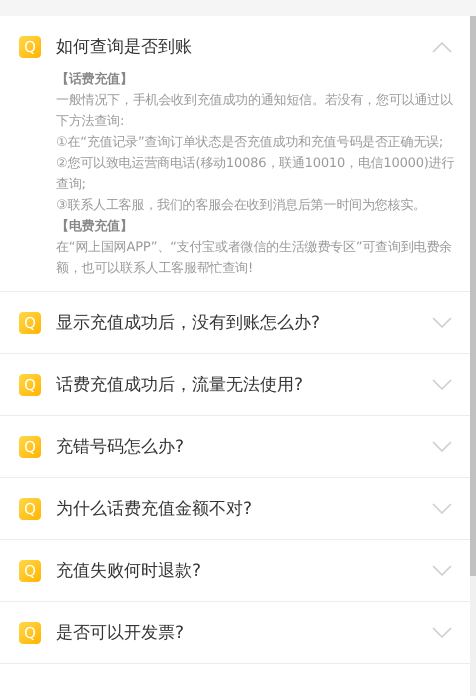 Image resolution: width=476 pixels, height=696 pixels. Describe the element at coordinates (250, 143) in the screenshot. I see `answer-text: ①在“充值记录”查询订单状态是否充值成功和充值号码是否正确无误;` at that location.